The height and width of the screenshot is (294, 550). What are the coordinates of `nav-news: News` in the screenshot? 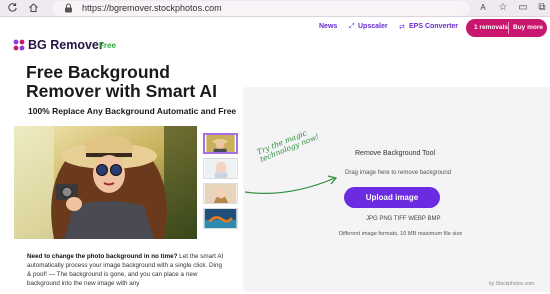 It's located at (328, 26).